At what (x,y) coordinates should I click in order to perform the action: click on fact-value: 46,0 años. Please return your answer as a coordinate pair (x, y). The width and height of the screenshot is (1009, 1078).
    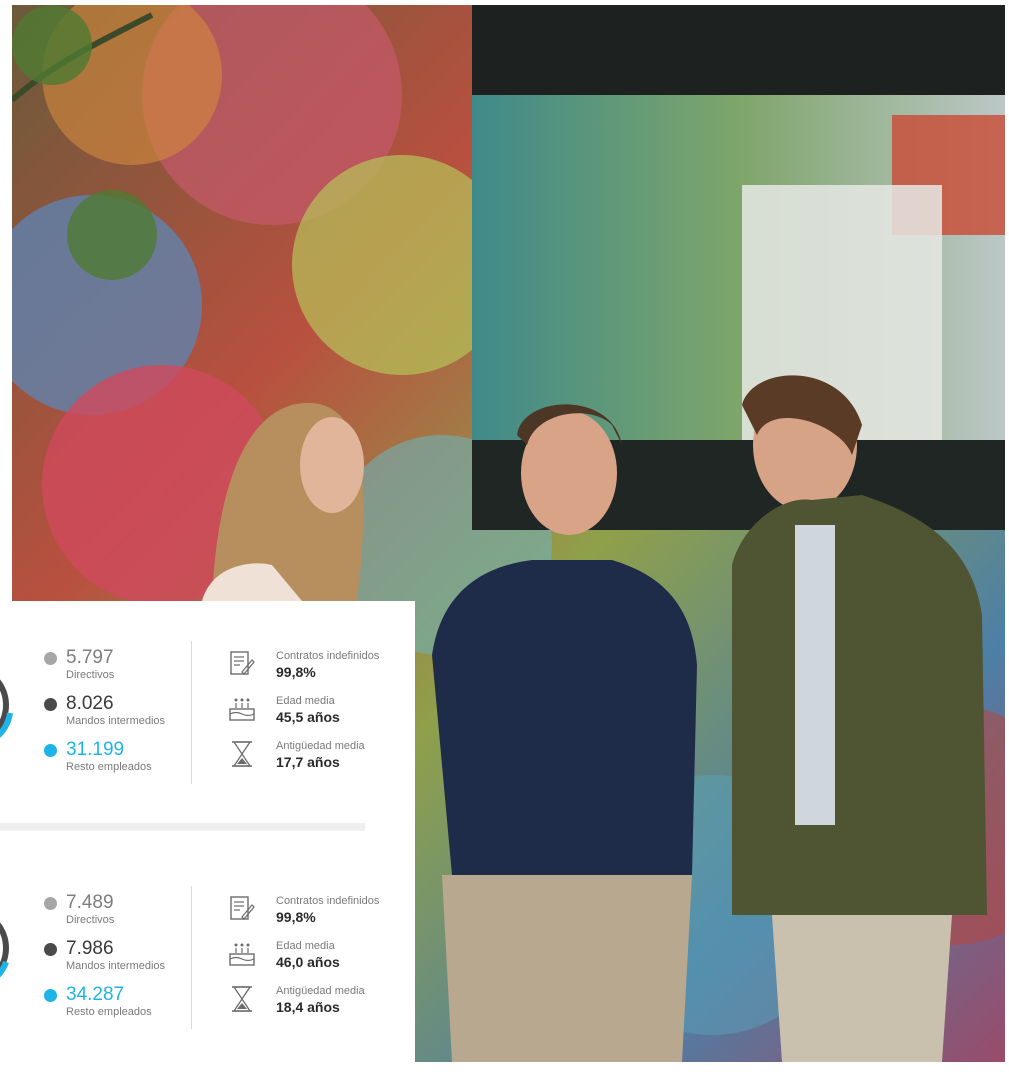
    Looking at the image, I should click on (308, 962).